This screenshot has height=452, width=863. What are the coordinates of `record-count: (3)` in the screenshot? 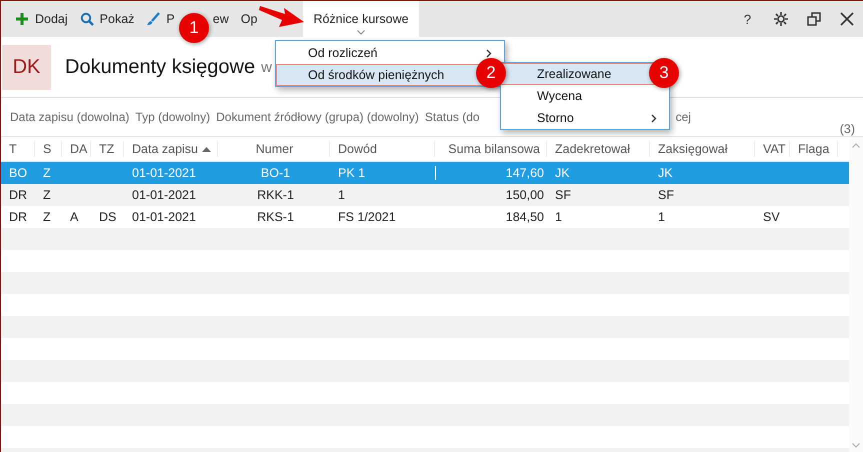 It's located at (847, 129).